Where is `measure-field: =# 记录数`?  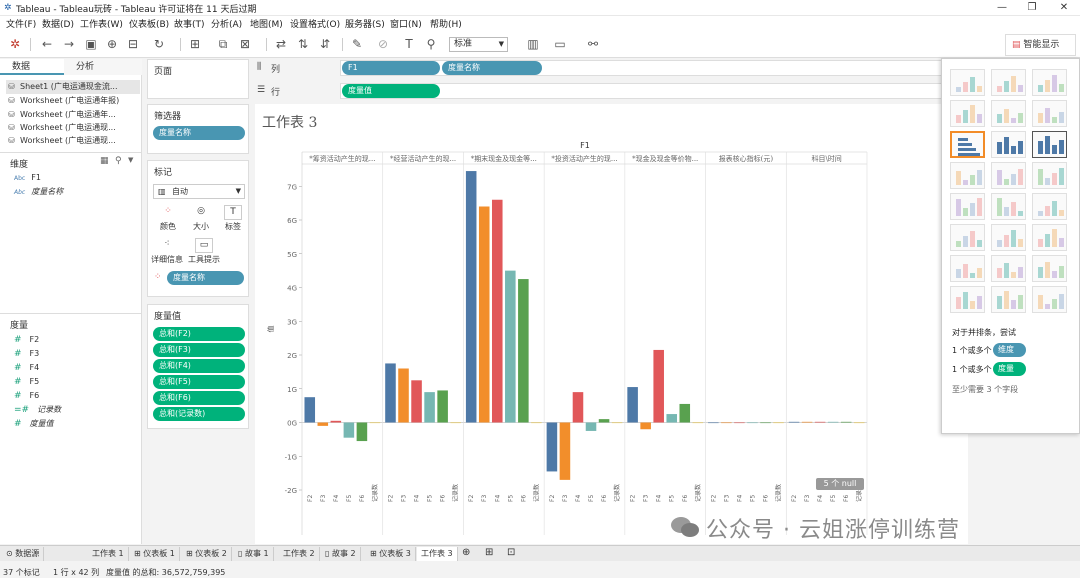 measure-field: =# 记录数 is located at coordinates (37, 410).